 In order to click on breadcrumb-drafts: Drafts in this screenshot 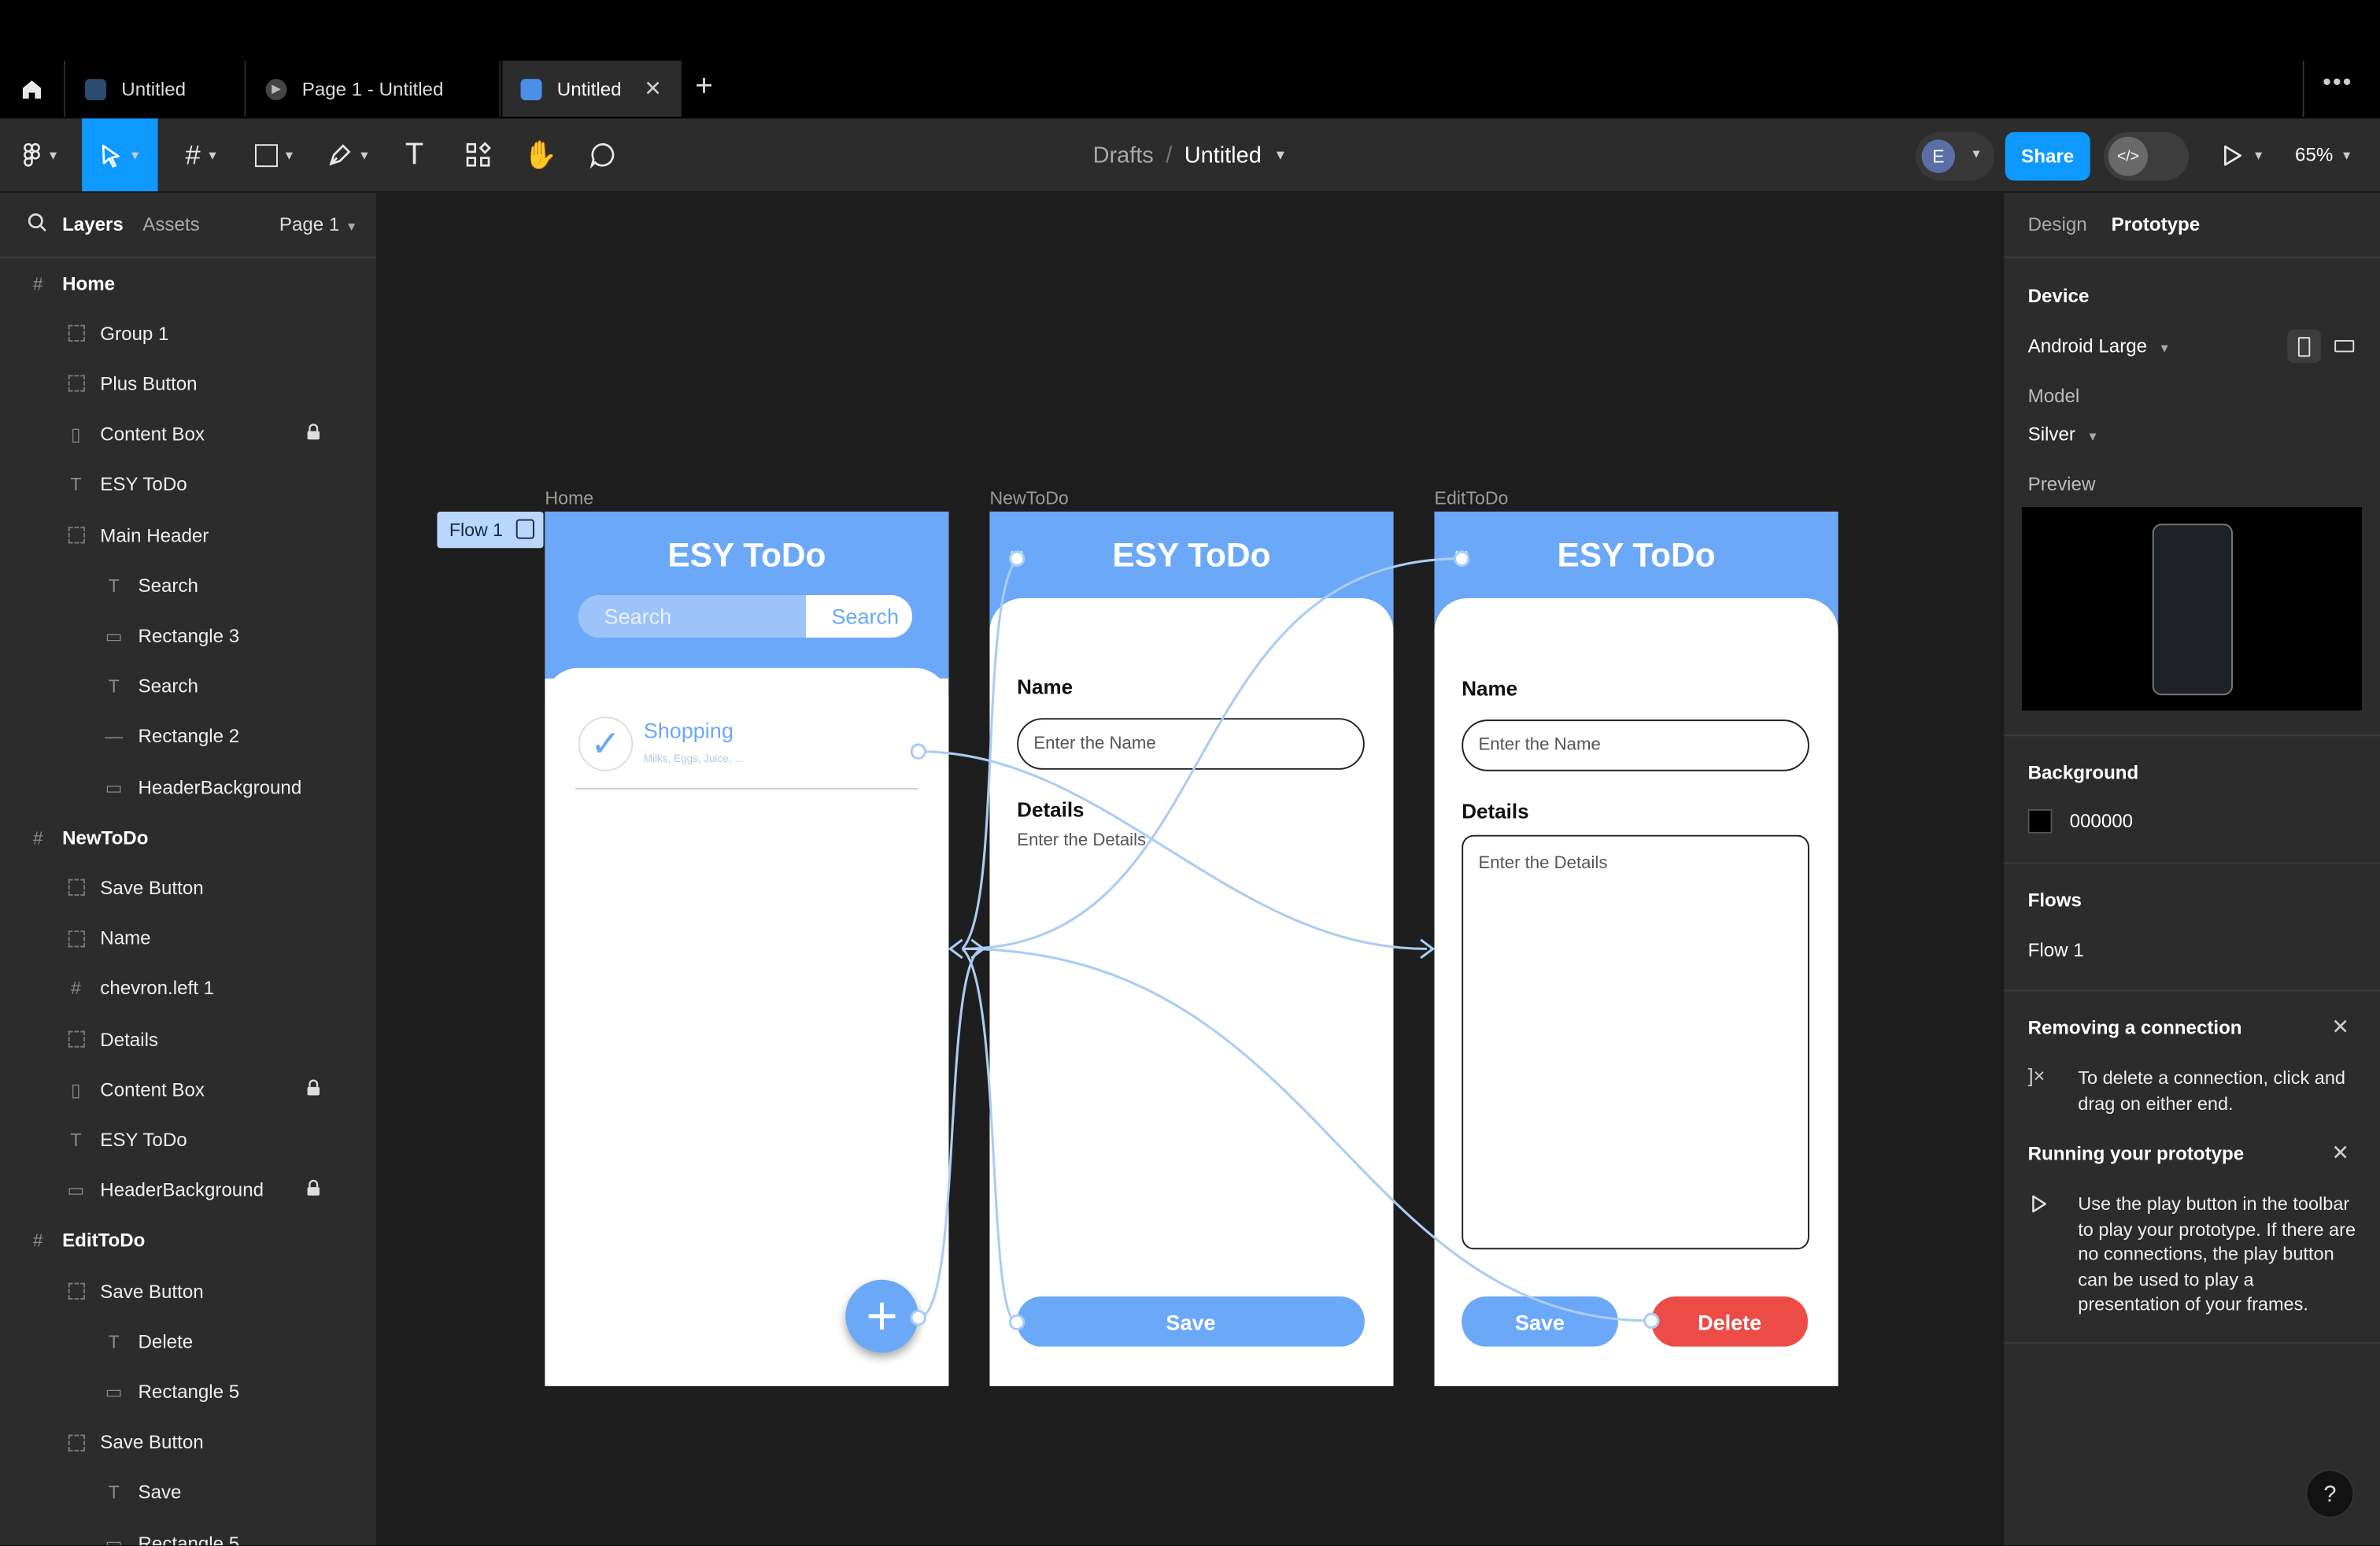, I will do `click(1123, 155)`.